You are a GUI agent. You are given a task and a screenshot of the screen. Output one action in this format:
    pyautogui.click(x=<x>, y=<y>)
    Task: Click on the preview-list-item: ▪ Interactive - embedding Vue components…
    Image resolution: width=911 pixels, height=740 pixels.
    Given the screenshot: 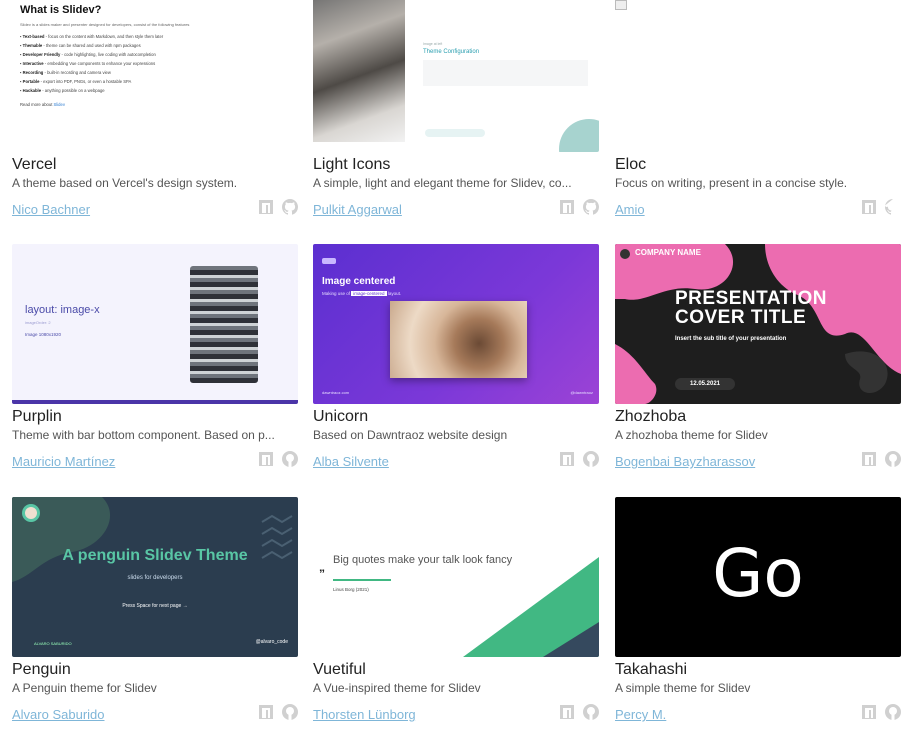 What is the action you would take?
    pyautogui.click(x=88, y=63)
    